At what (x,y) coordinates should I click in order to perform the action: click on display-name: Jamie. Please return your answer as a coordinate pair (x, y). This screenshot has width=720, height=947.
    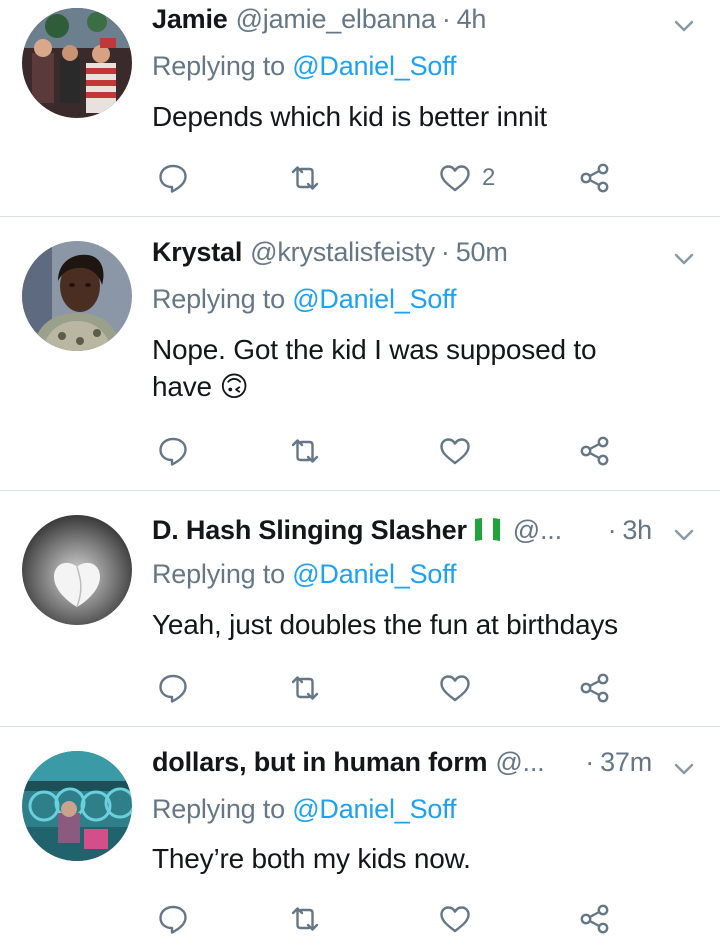
    Looking at the image, I should click on (190, 19).